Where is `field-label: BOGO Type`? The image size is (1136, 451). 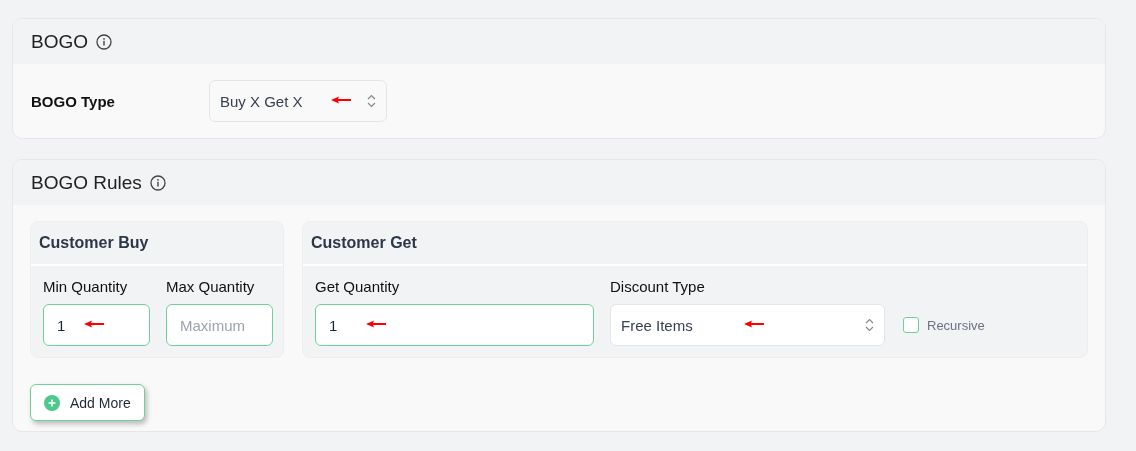
field-label: BOGO Type is located at coordinates (73, 101).